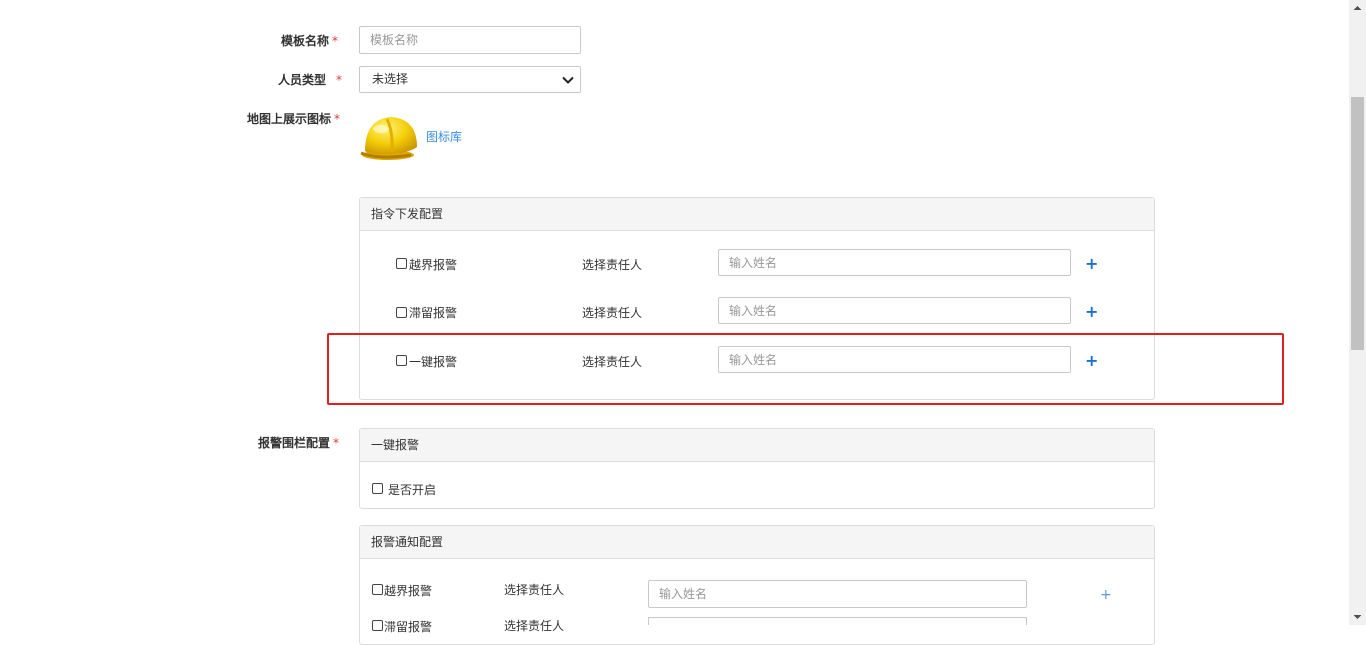  I want to click on template-name-label: 模板名称 *, so click(310, 41).